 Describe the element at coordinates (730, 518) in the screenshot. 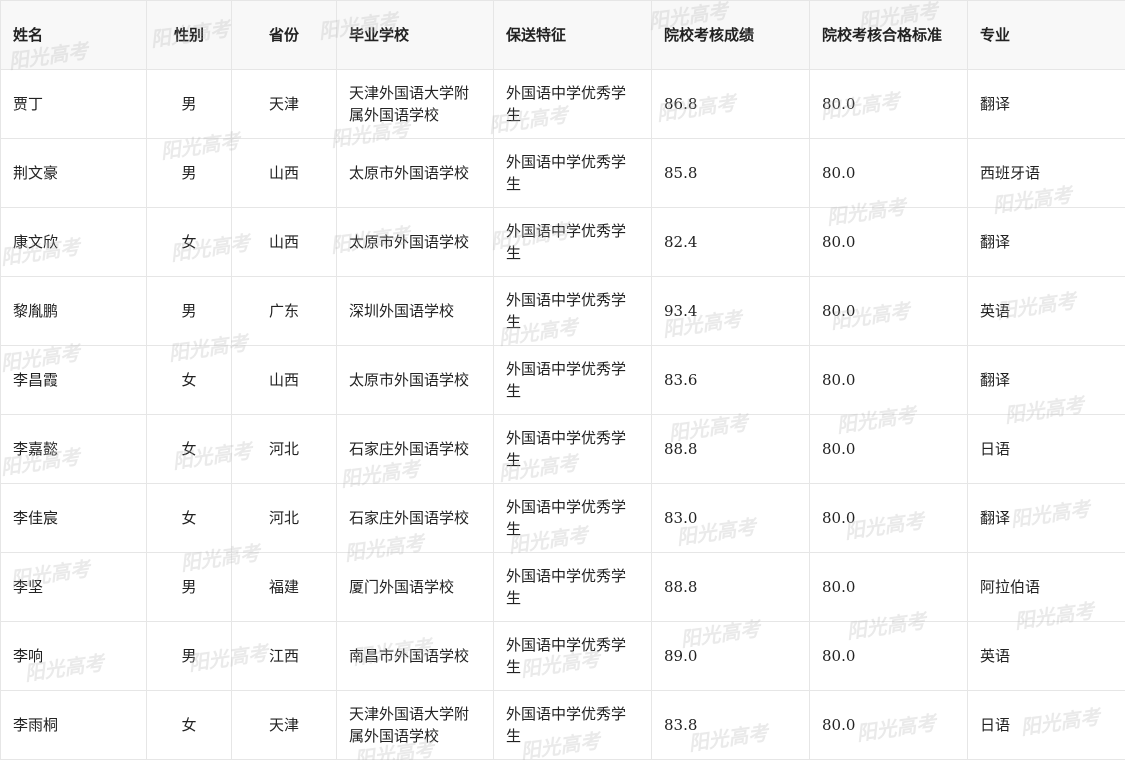

I see `cell-score: 83.0` at that location.